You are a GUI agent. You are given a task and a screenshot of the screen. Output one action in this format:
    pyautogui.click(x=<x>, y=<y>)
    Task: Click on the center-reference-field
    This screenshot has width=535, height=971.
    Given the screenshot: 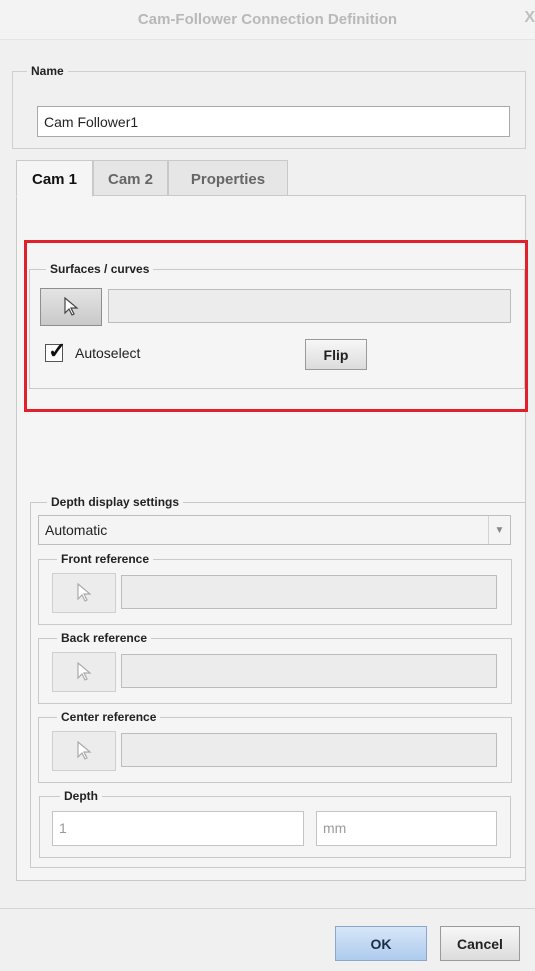 What is the action you would take?
    pyautogui.click(x=309, y=750)
    